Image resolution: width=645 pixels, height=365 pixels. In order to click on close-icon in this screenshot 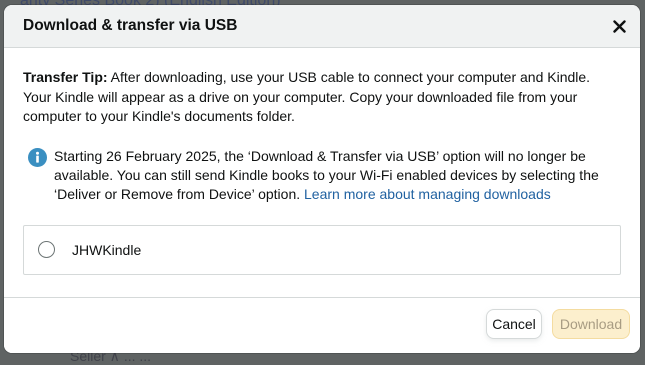, I will do `click(619, 26)`.